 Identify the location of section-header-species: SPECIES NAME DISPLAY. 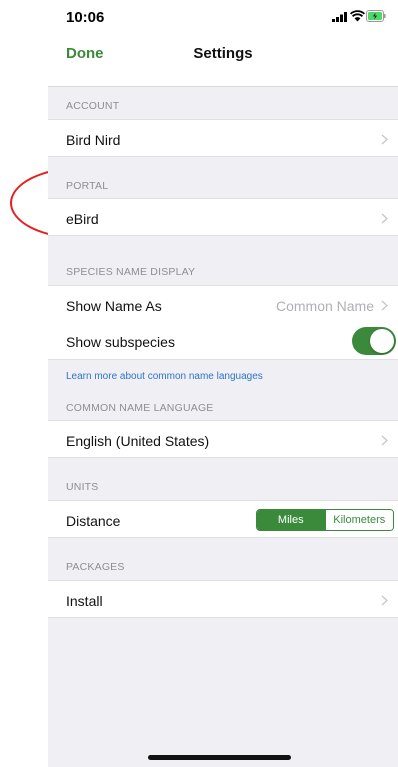
(131, 272).